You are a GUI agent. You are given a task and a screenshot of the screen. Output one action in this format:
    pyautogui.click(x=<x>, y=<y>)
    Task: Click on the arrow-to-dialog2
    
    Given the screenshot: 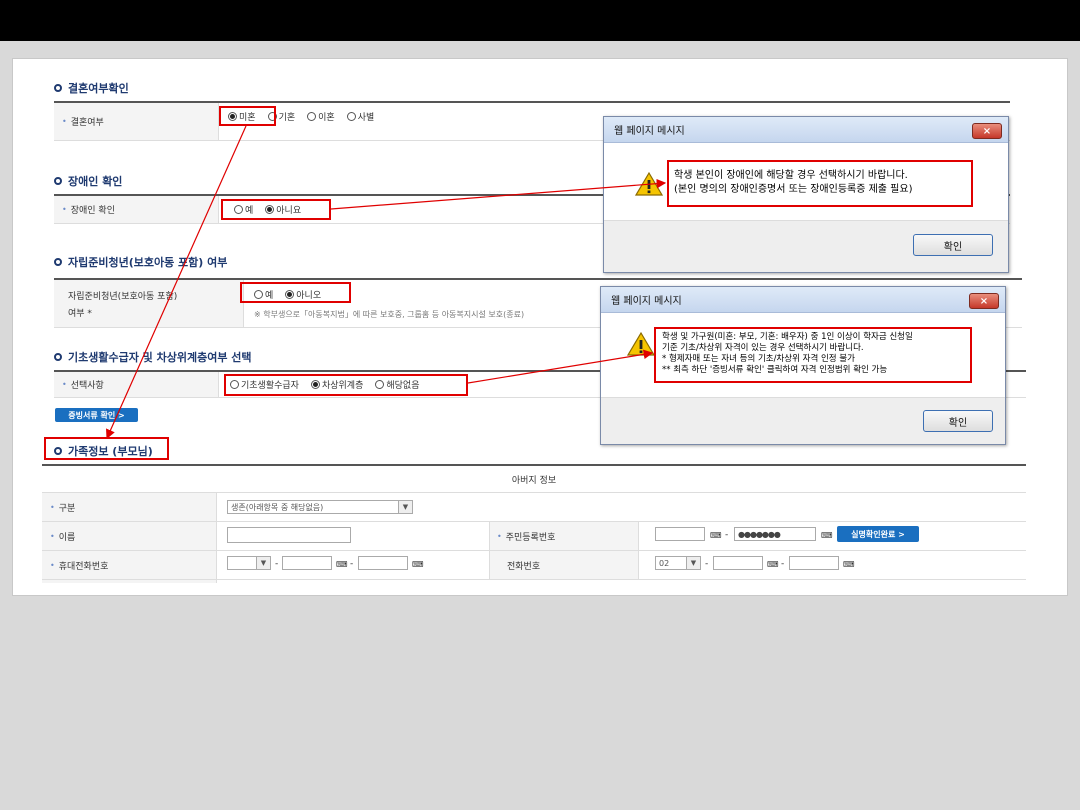 What is the action you would take?
    pyautogui.click(x=560, y=366)
    